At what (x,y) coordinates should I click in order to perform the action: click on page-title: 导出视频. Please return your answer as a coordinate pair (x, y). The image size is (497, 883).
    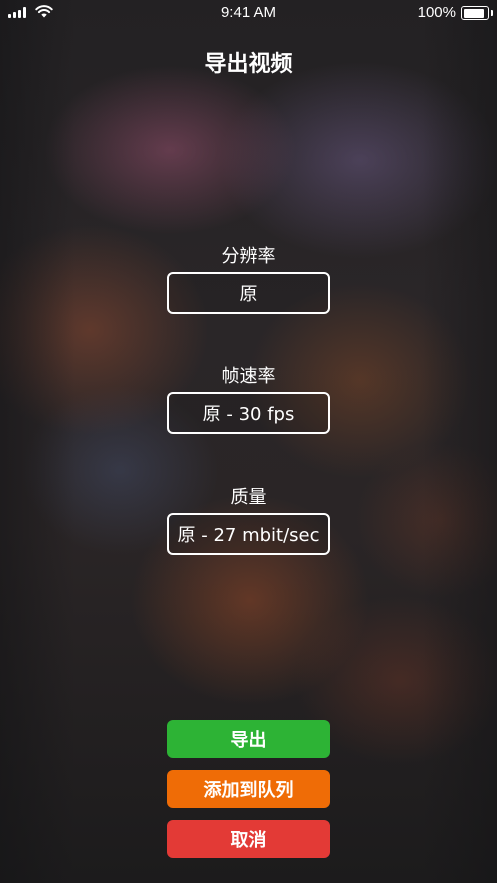
    Looking at the image, I should click on (248, 64).